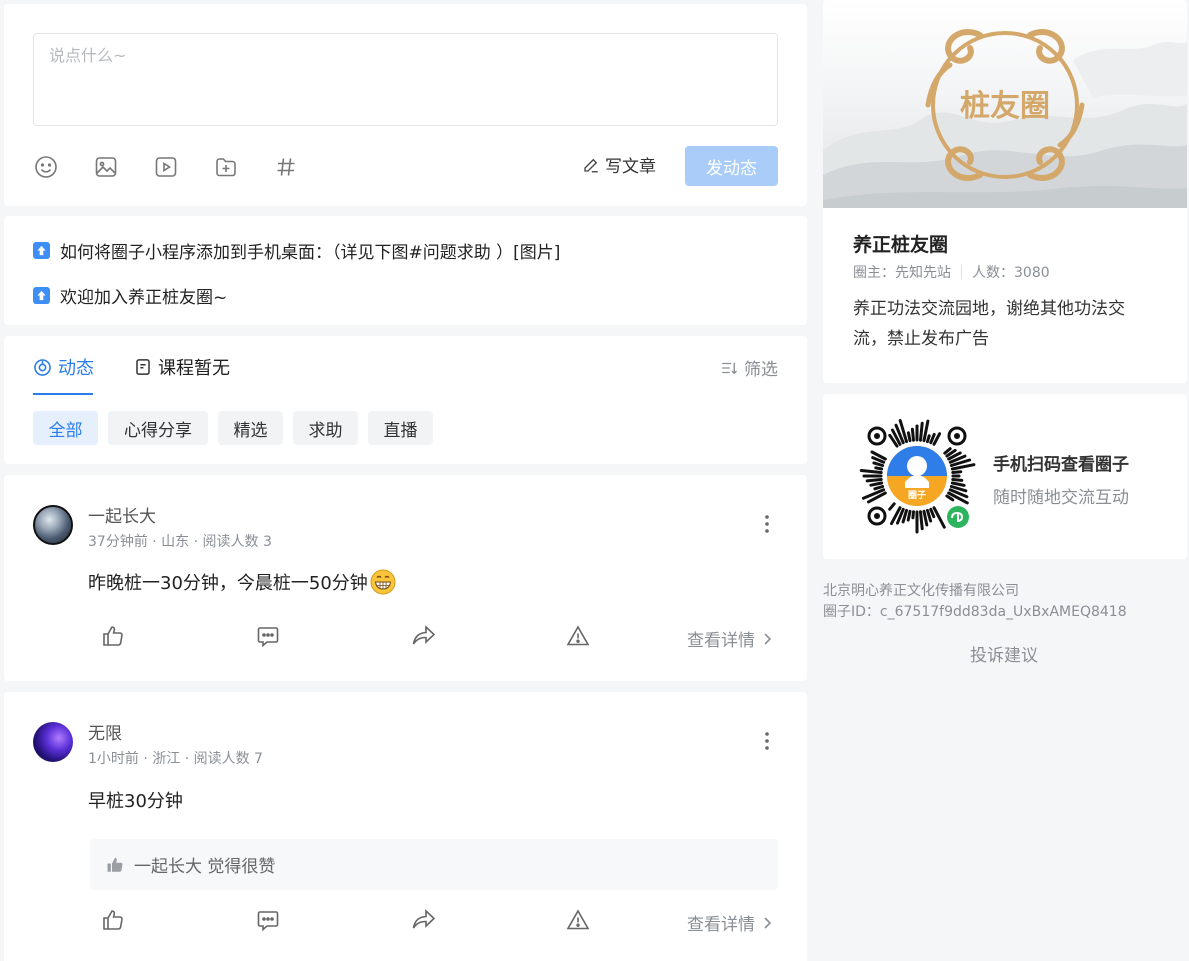  What do you see at coordinates (434, 864) in the screenshot?
I see `likes-summary: 一起长大 觉得很赞` at bounding box center [434, 864].